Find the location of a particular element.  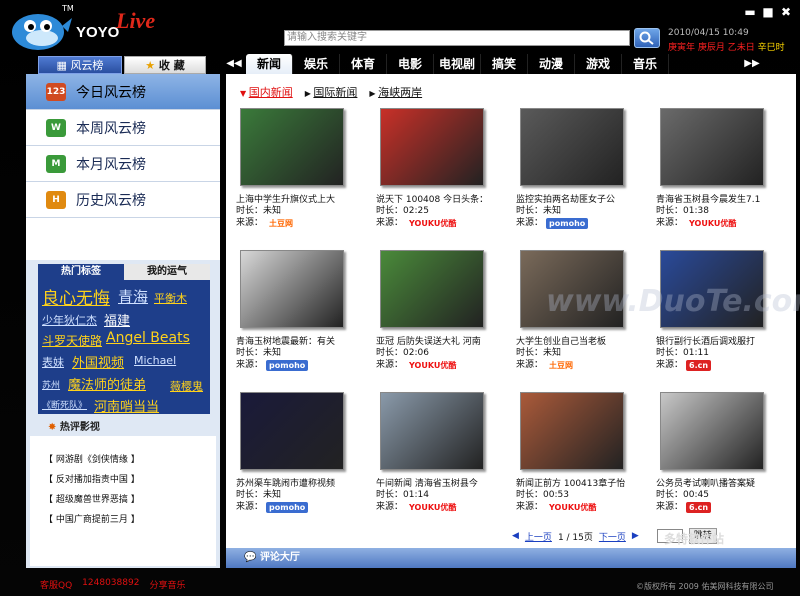

video-card: 监控实拍两名劫匪女子公 时长：未知 来源： pomoho is located at coordinates (574, 168).